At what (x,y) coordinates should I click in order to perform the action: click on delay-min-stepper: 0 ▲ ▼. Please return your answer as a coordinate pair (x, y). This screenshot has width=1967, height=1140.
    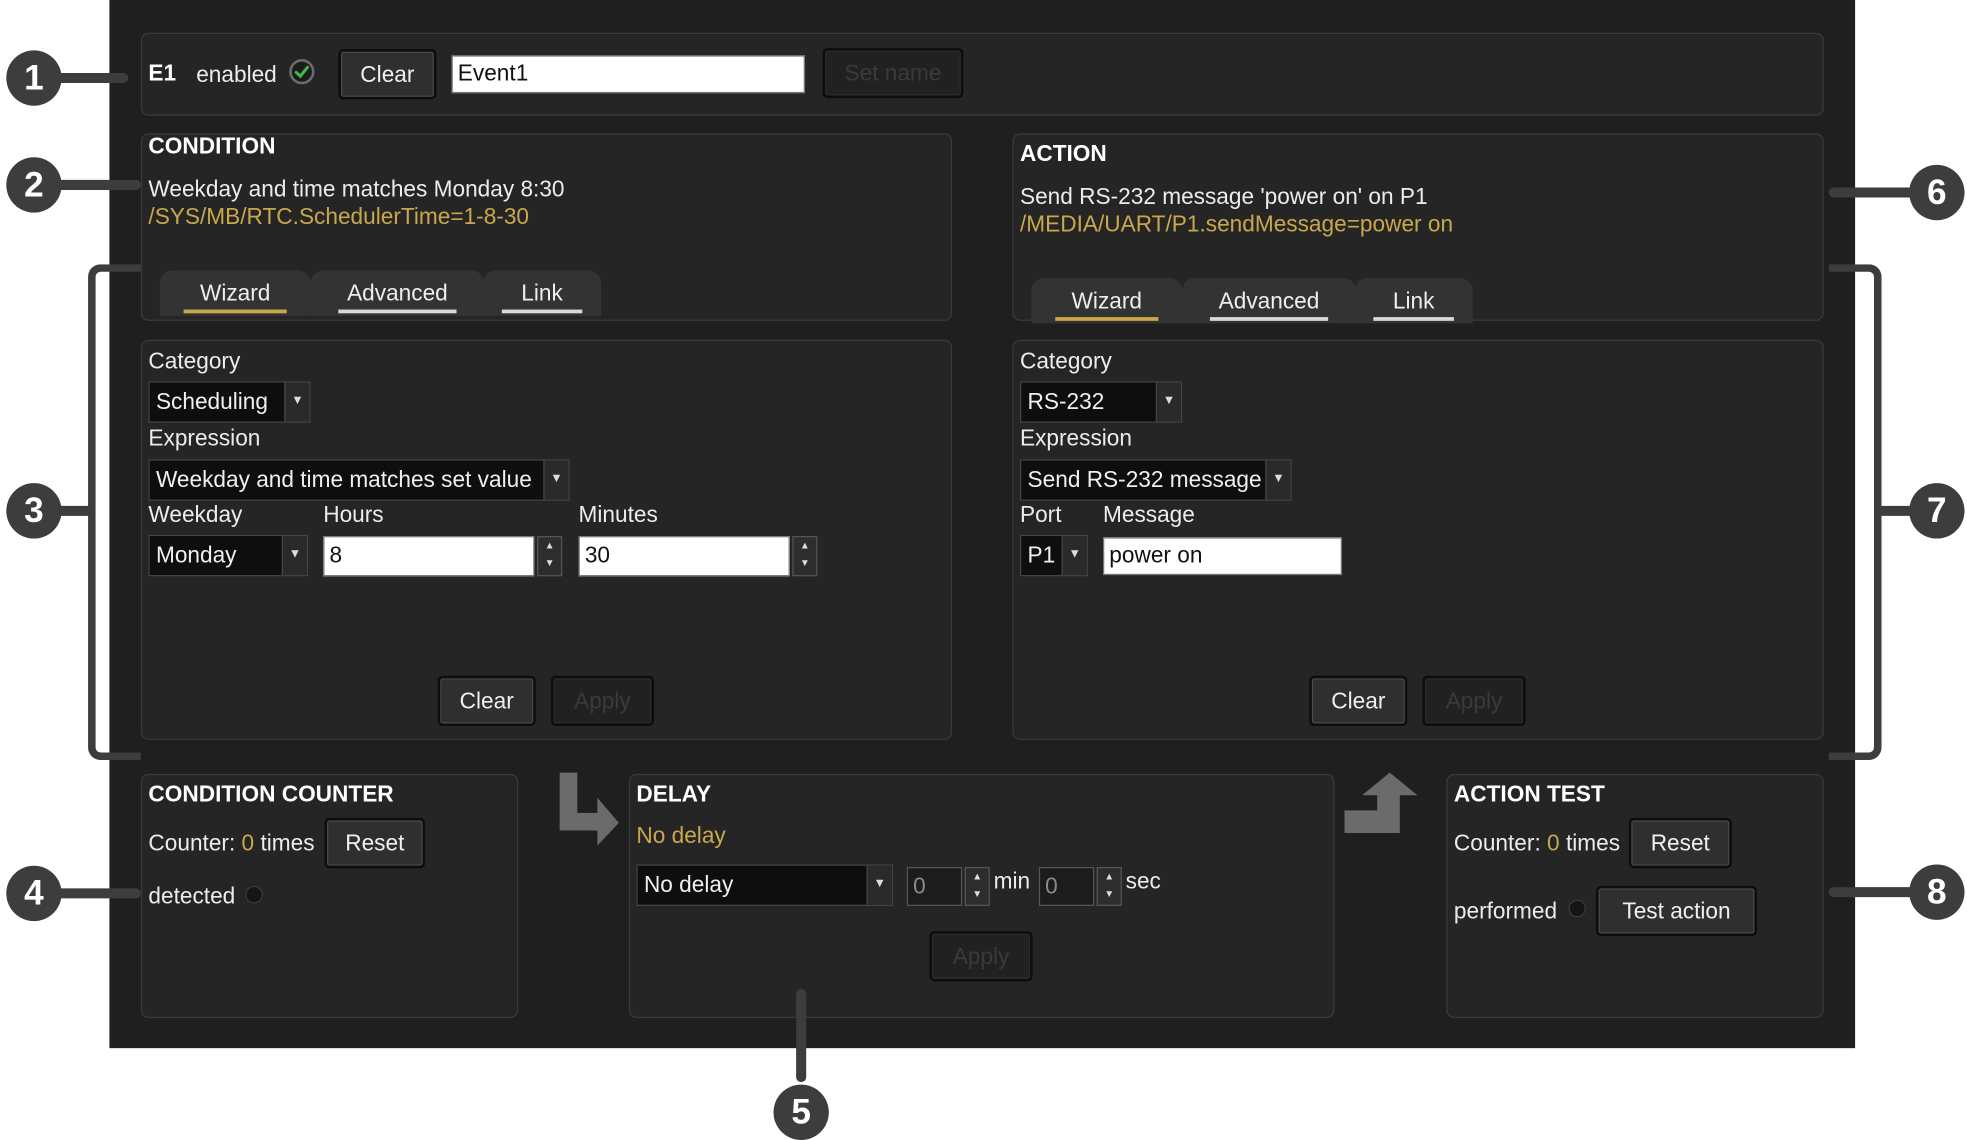
    Looking at the image, I should click on (948, 886).